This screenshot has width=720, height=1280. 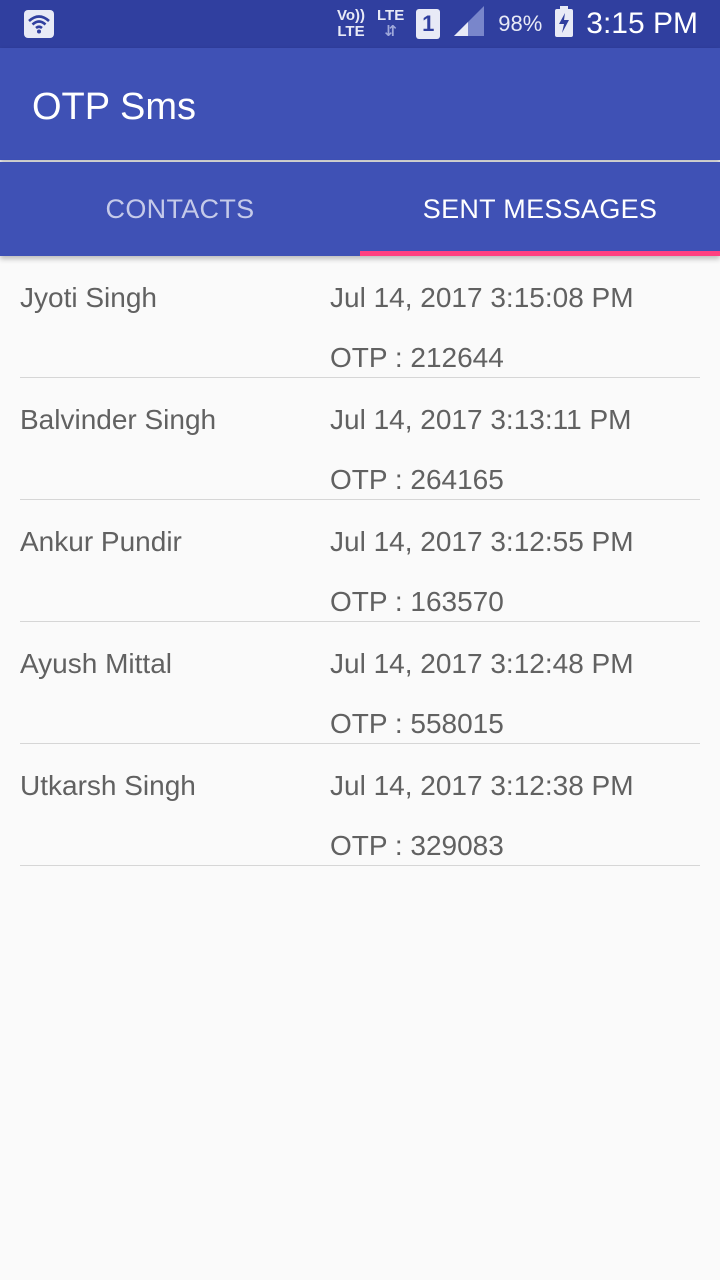 What do you see at coordinates (417, 479) in the screenshot?
I see `otp-value: OTP : 264165` at bounding box center [417, 479].